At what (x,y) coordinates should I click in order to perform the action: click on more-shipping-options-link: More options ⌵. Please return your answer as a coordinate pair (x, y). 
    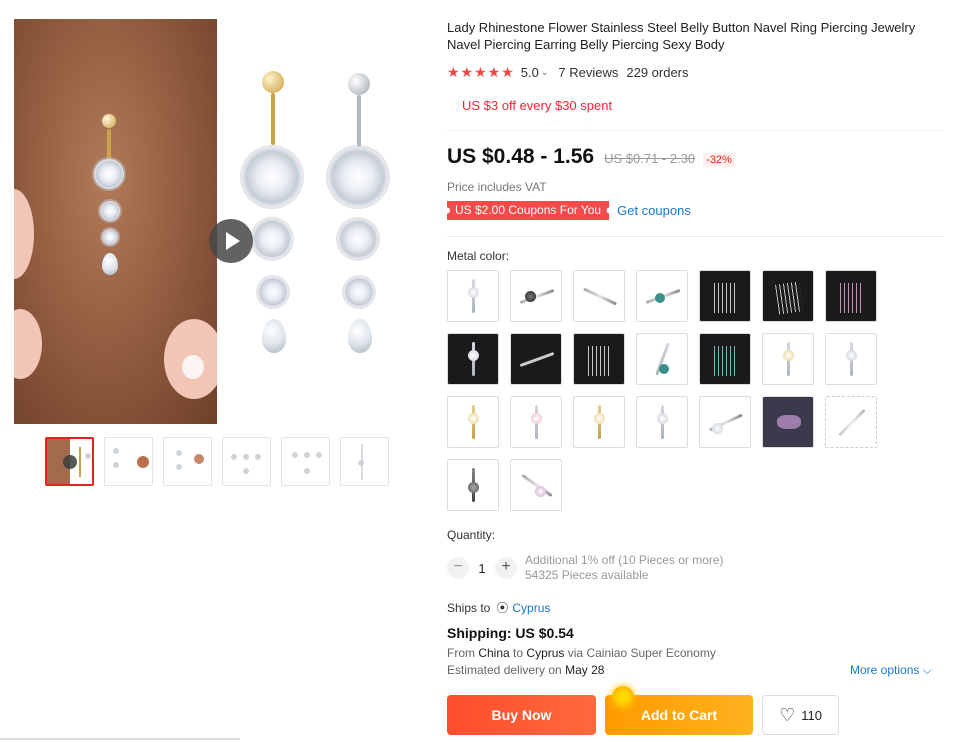
    Looking at the image, I should click on (891, 670).